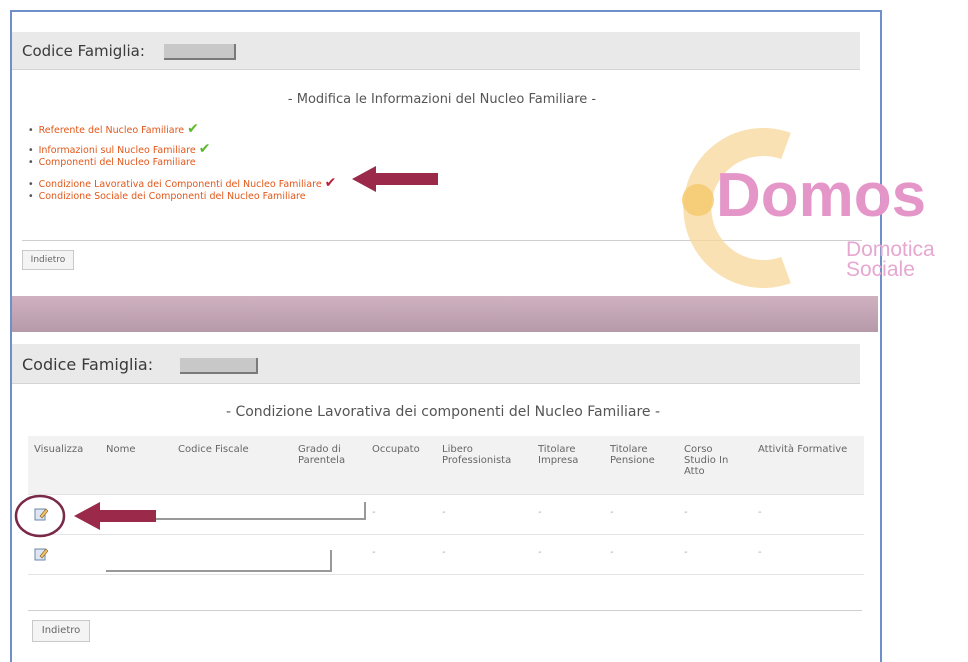 This screenshot has width=968, height=662. I want to click on col-corso-studio: Corso Studio In Atto, so click(715, 465).